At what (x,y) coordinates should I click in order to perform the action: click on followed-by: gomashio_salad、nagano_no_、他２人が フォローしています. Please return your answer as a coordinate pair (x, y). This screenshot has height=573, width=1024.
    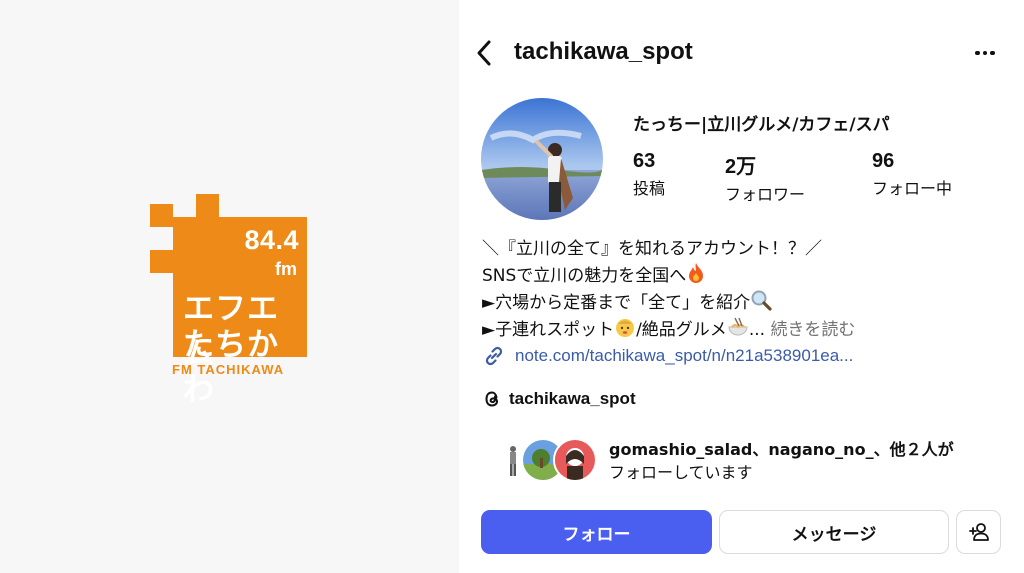
    Looking at the image, I should click on (753, 460).